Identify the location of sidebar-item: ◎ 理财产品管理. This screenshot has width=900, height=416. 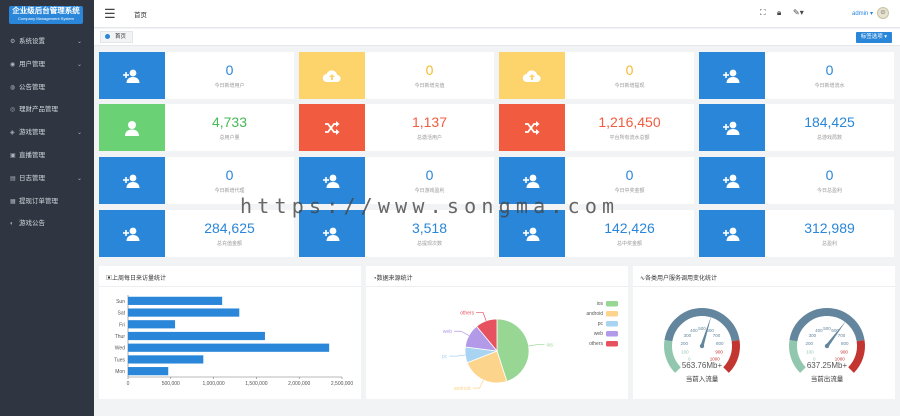
(47, 110).